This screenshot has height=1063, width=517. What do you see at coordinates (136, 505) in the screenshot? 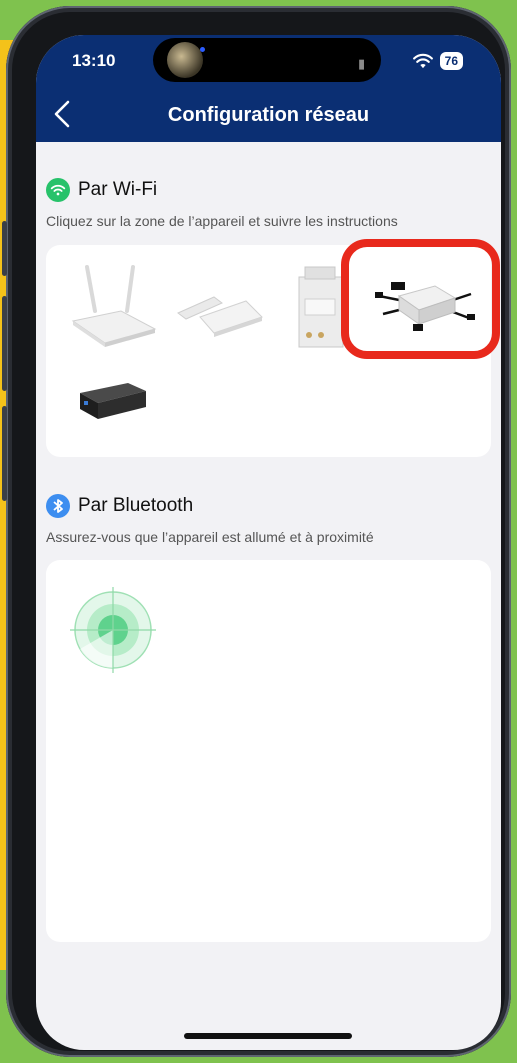
I see `bluetooth-section-title: Par Bluetooth` at bounding box center [136, 505].